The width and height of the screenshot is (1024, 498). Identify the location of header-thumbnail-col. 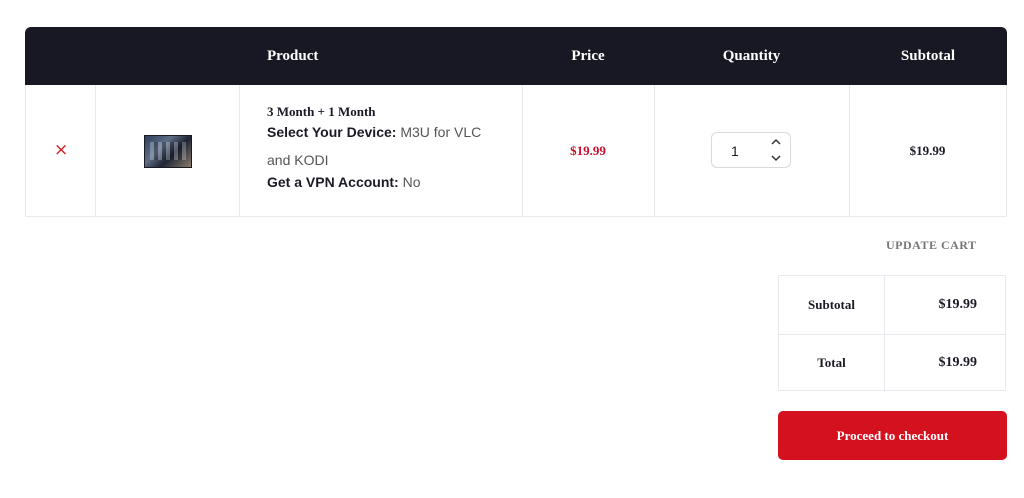
(167, 56).